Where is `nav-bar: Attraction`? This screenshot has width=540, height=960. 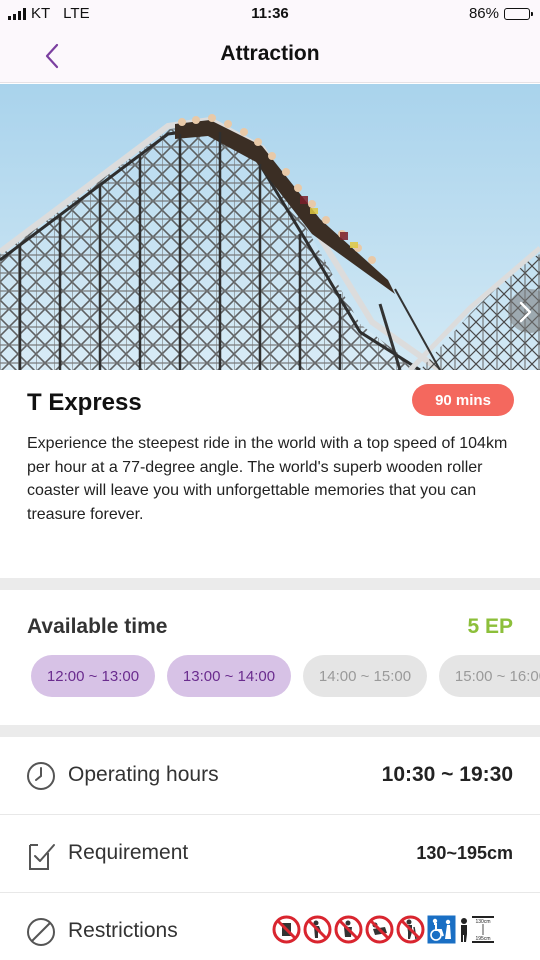 nav-bar: Attraction is located at coordinates (270, 55).